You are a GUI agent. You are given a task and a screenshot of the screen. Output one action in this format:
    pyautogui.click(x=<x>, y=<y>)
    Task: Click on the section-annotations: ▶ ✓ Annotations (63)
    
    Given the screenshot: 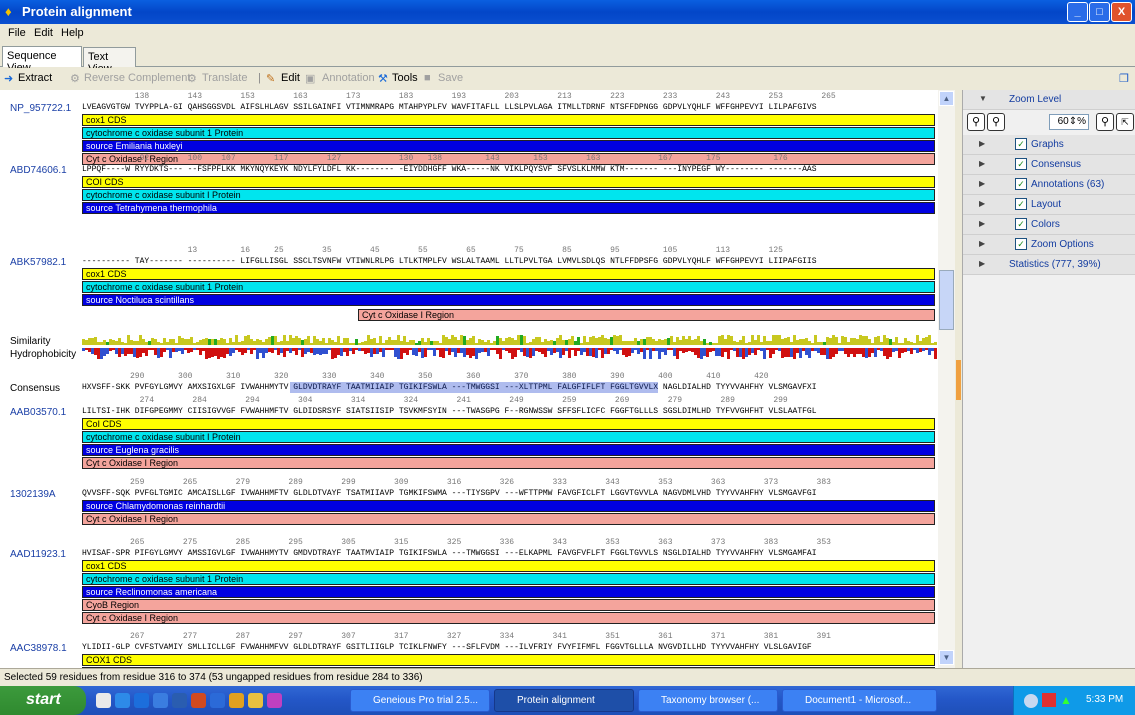 What is the action you would take?
    pyautogui.click(x=1049, y=185)
    